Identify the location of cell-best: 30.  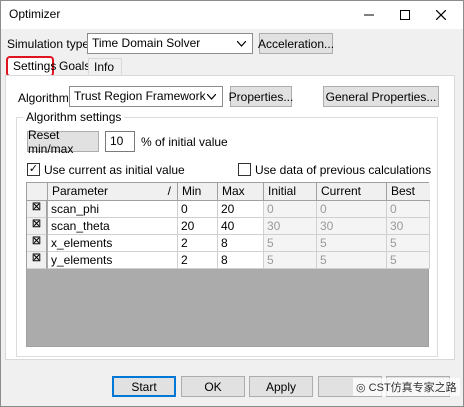
(408, 226).